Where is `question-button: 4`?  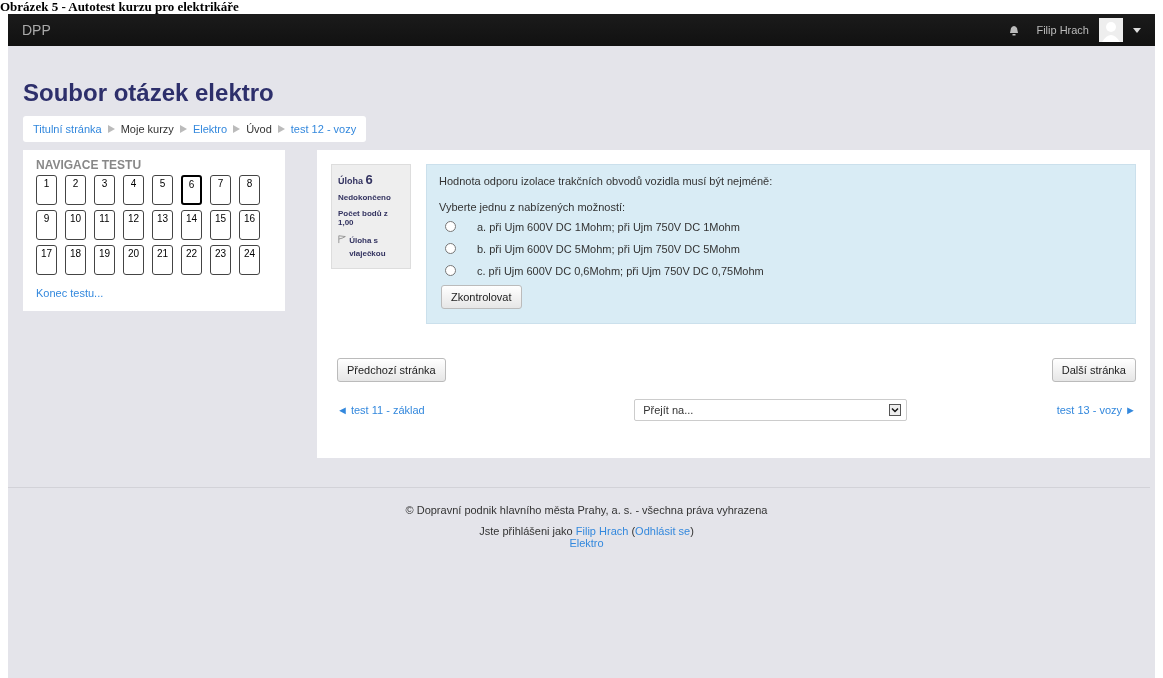 question-button: 4 is located at coordinates (133, 190).